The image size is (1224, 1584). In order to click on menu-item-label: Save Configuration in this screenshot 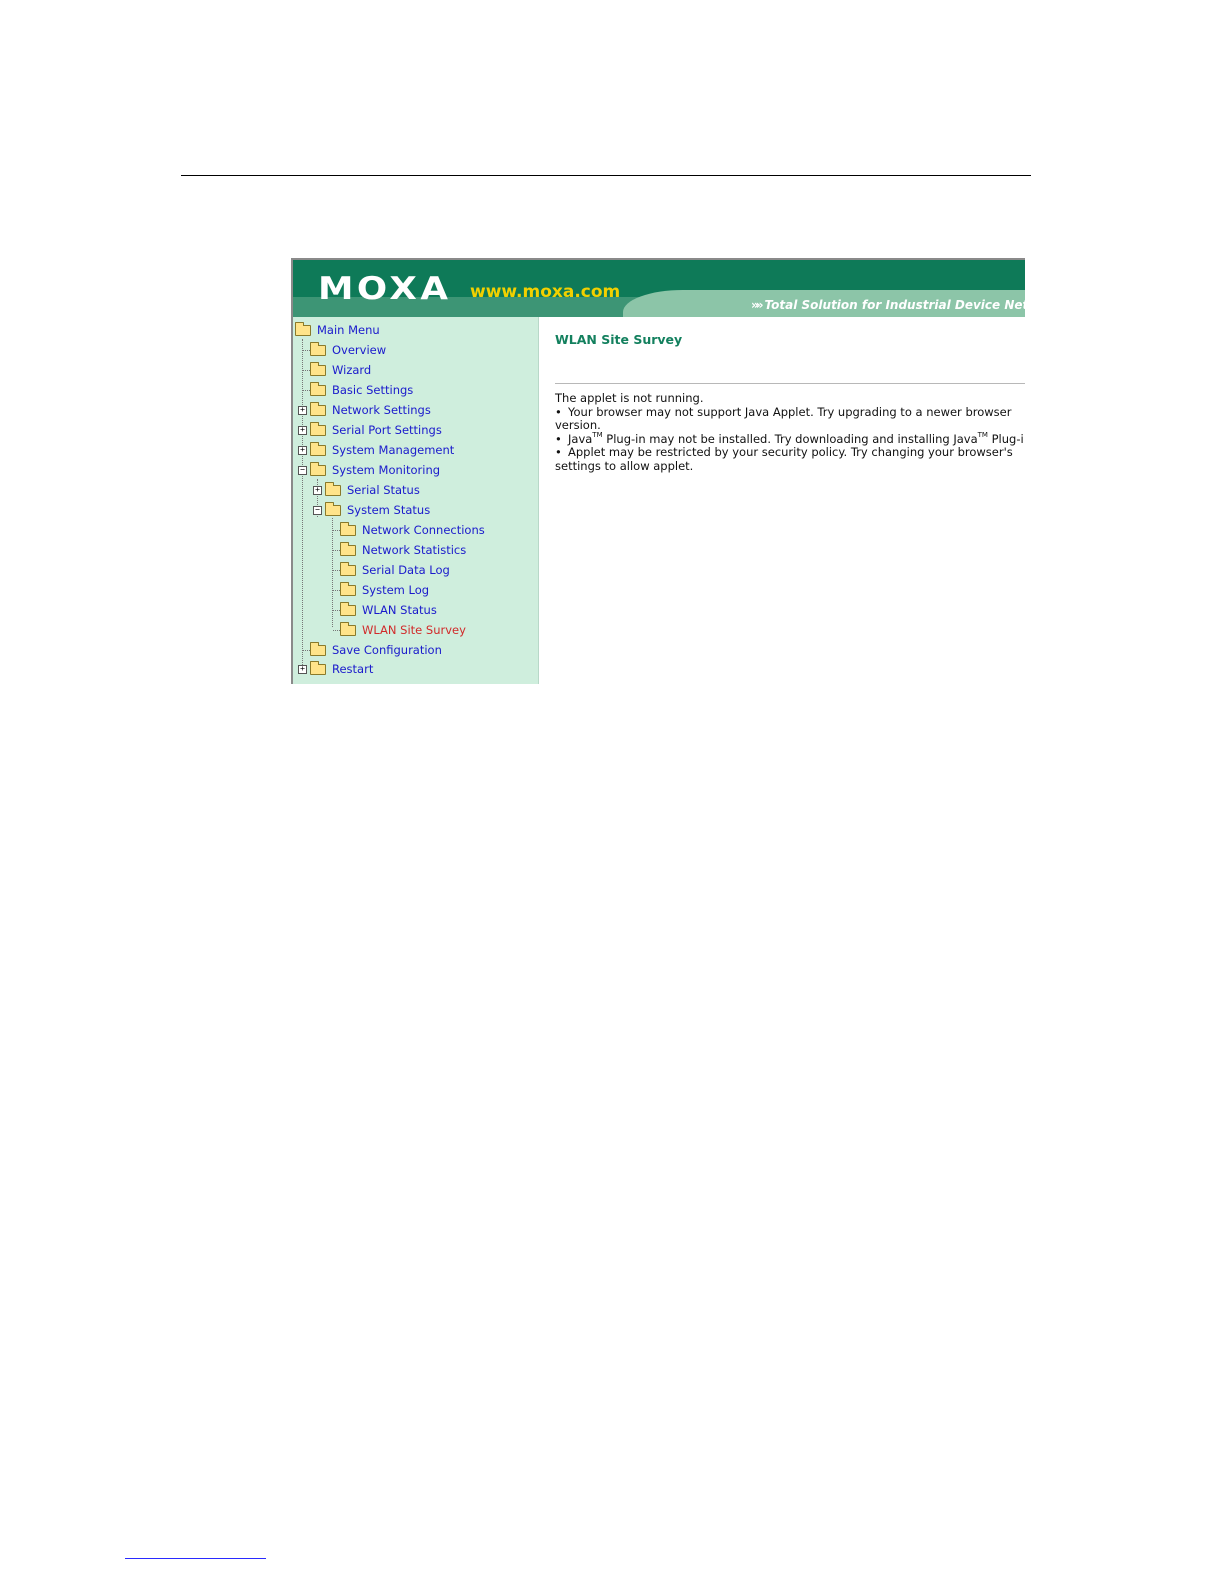, I will do `click(387, 650)`.